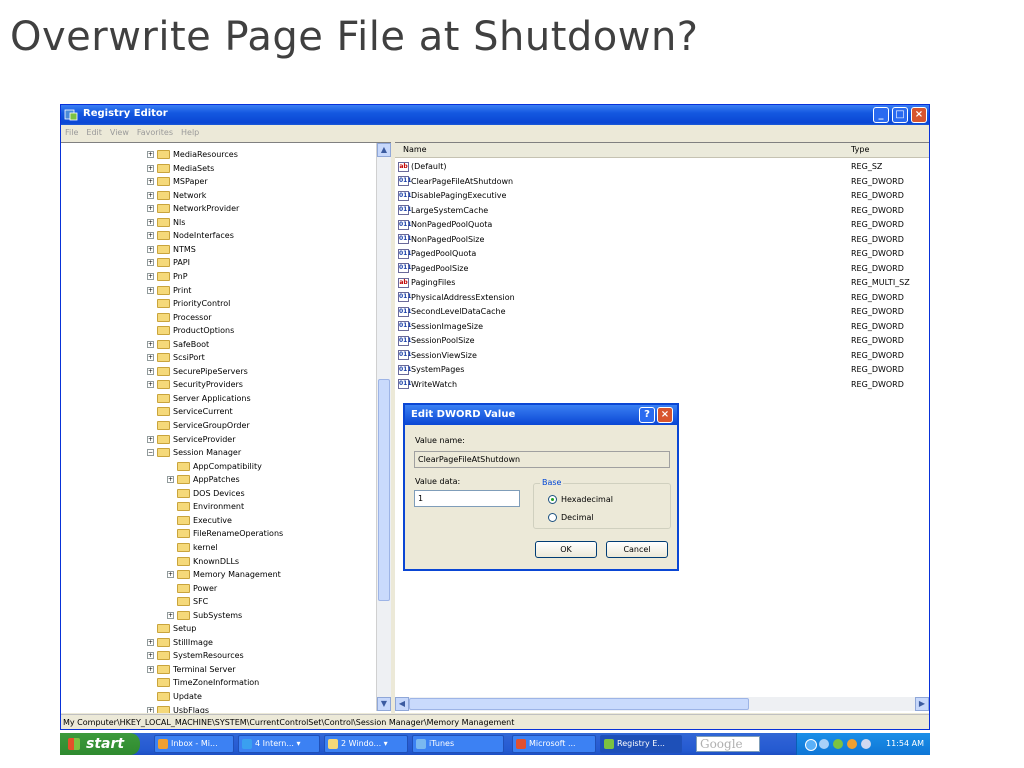  What do you see at coordinates (203, 682) in the screenshot?
I see `tree-item: TimeZoneInformation` at bounding box center [203, 682].